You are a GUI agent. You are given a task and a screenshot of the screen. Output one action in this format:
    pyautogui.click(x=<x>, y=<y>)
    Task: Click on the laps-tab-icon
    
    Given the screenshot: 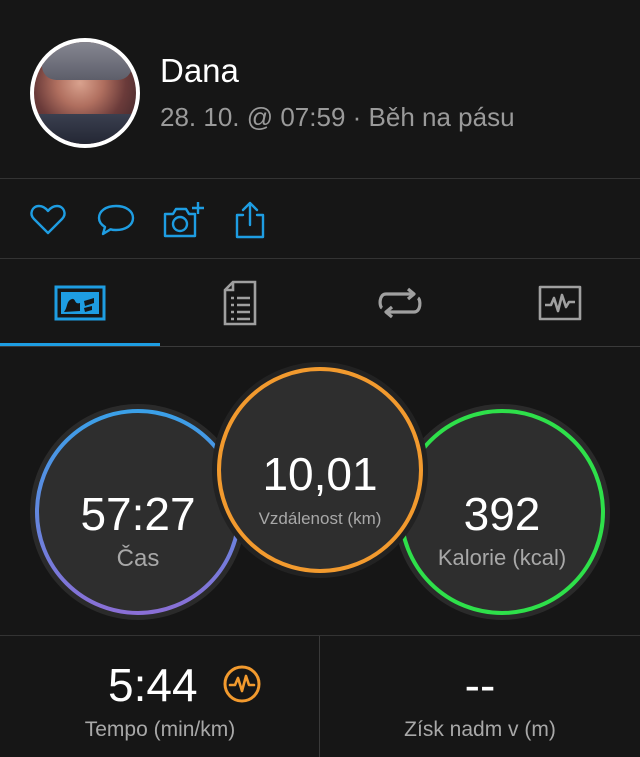 What is the action you would take?
    pyautogui.click(x=400, y=303)
    